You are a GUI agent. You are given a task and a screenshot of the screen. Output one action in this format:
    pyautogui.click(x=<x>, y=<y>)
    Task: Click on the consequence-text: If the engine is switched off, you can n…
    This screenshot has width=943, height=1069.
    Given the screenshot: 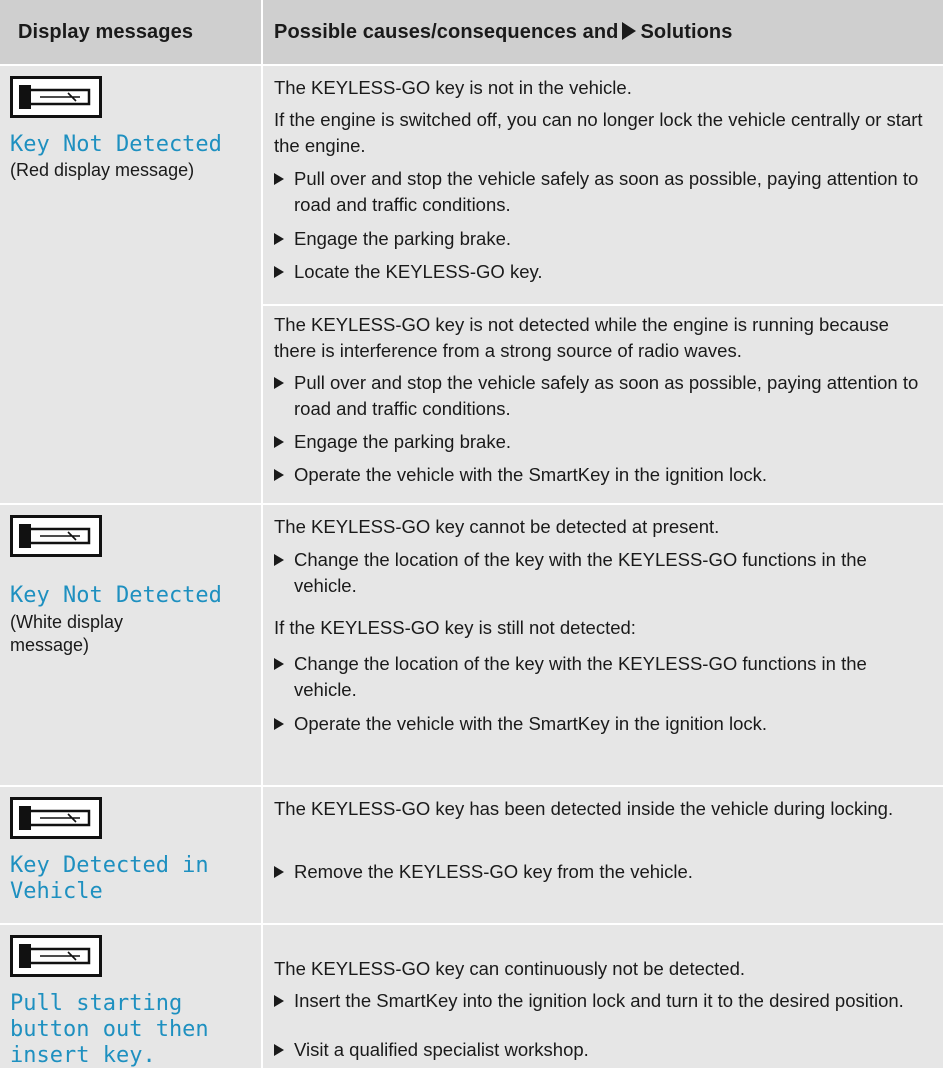 What is the action you would take?
    pyautogui.click(x=598, y=132)
    